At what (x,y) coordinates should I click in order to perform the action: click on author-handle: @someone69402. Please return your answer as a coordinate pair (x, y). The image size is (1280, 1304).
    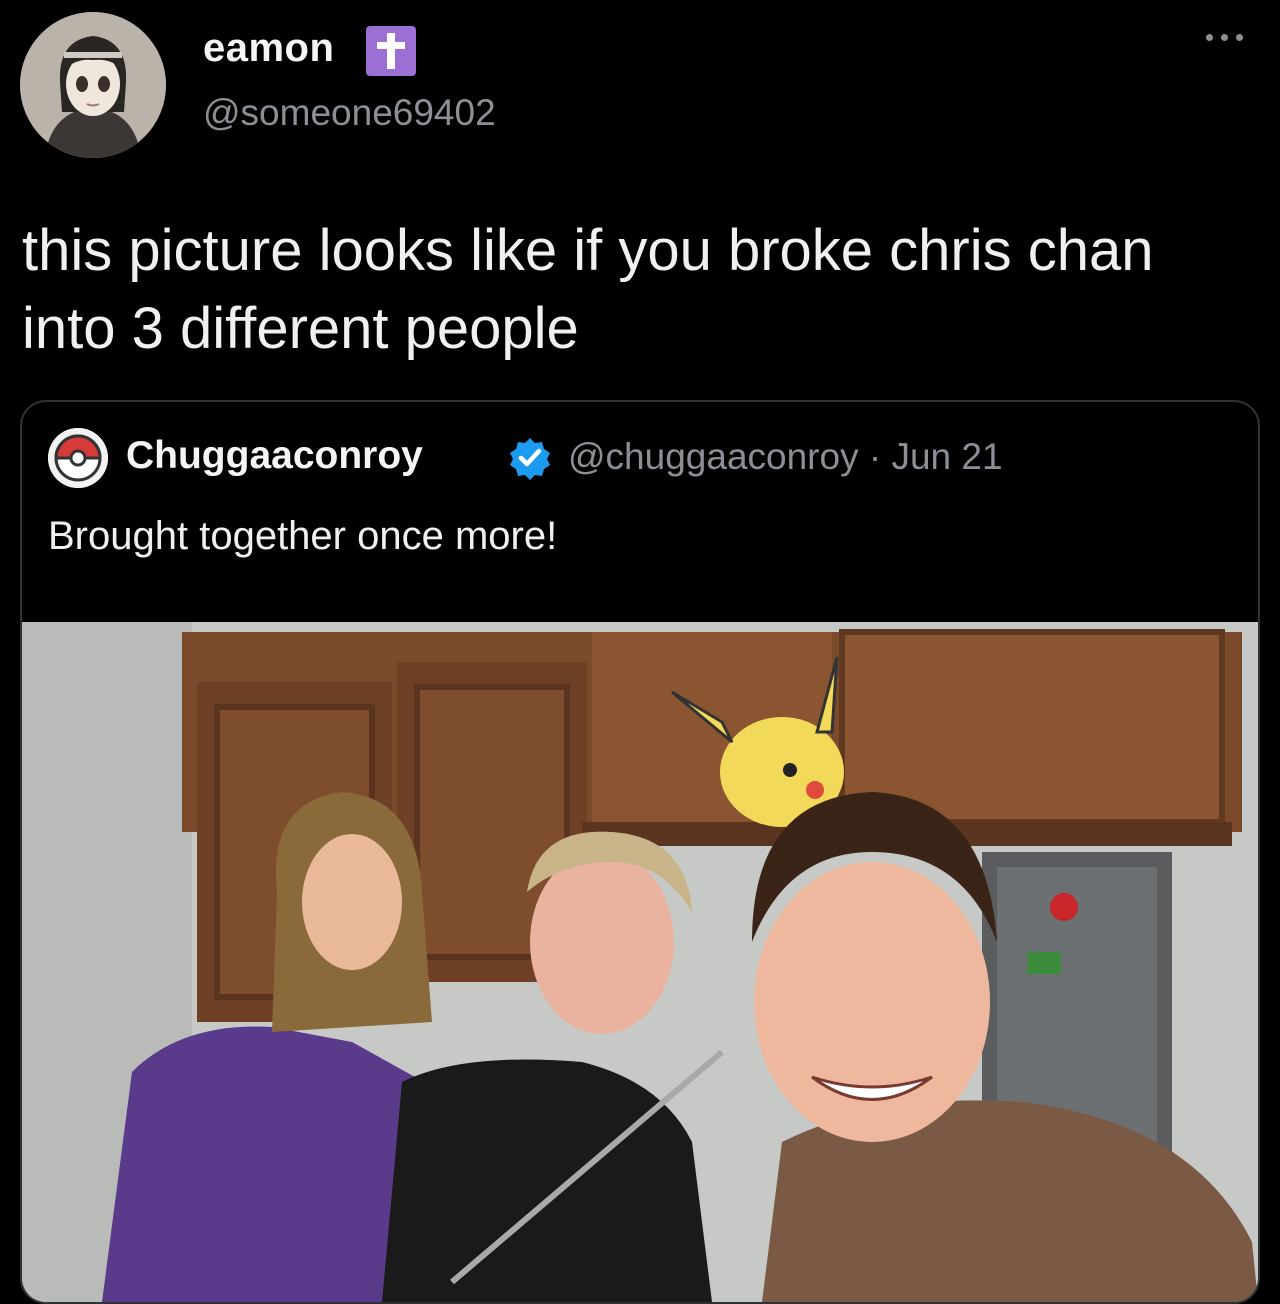
    Looking at the image, I should click on (349, 113).